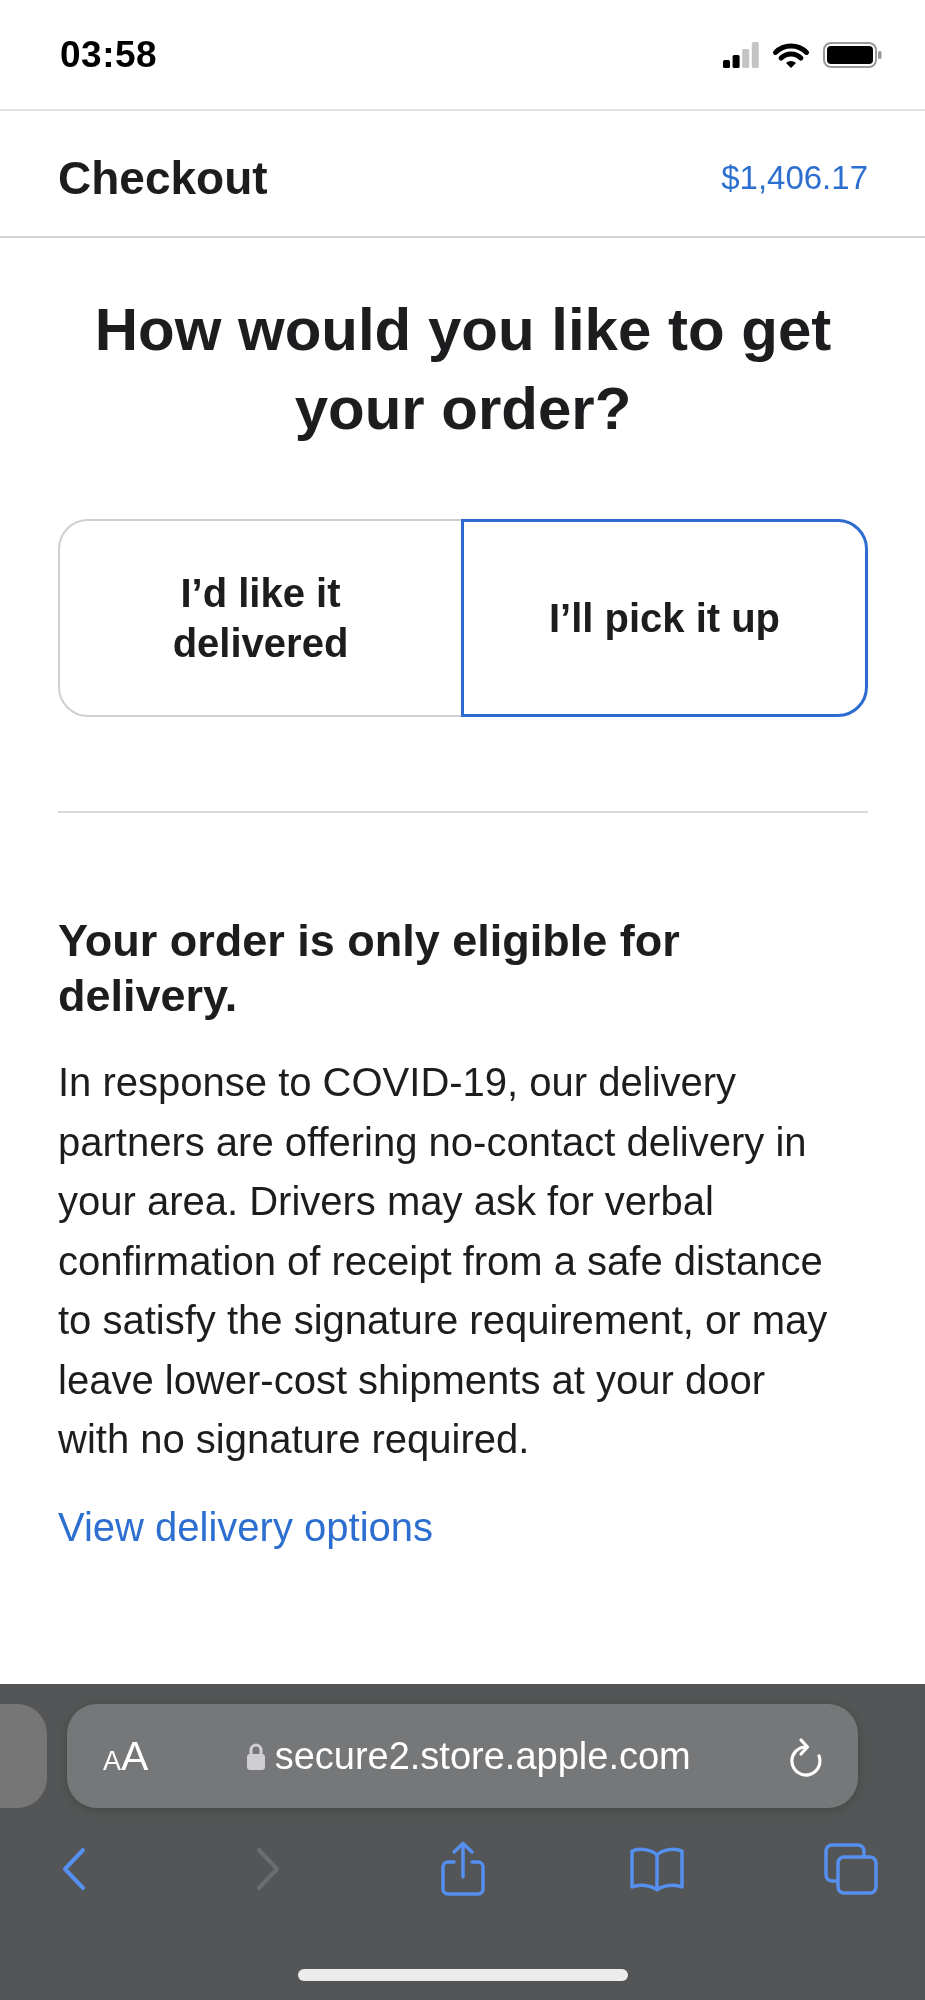 This screenshot has width=925, height=2000. Describe the element at coordinates (656, 1869) in the screenshot. I see `book-icon` at that location.